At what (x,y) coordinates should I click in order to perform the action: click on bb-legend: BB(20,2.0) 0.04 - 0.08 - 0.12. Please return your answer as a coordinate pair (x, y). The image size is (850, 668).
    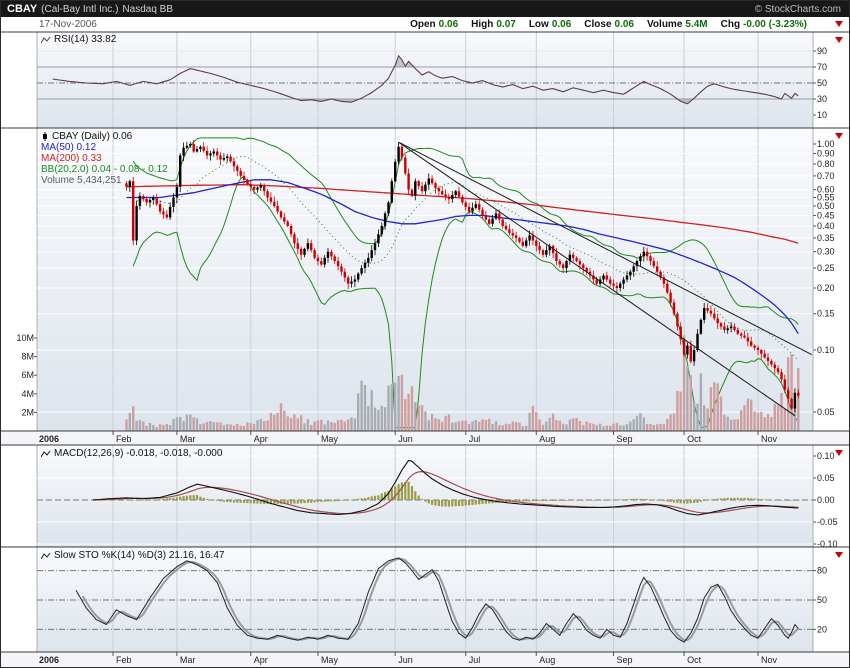
    Looking at the image, I should click on (104, 169).